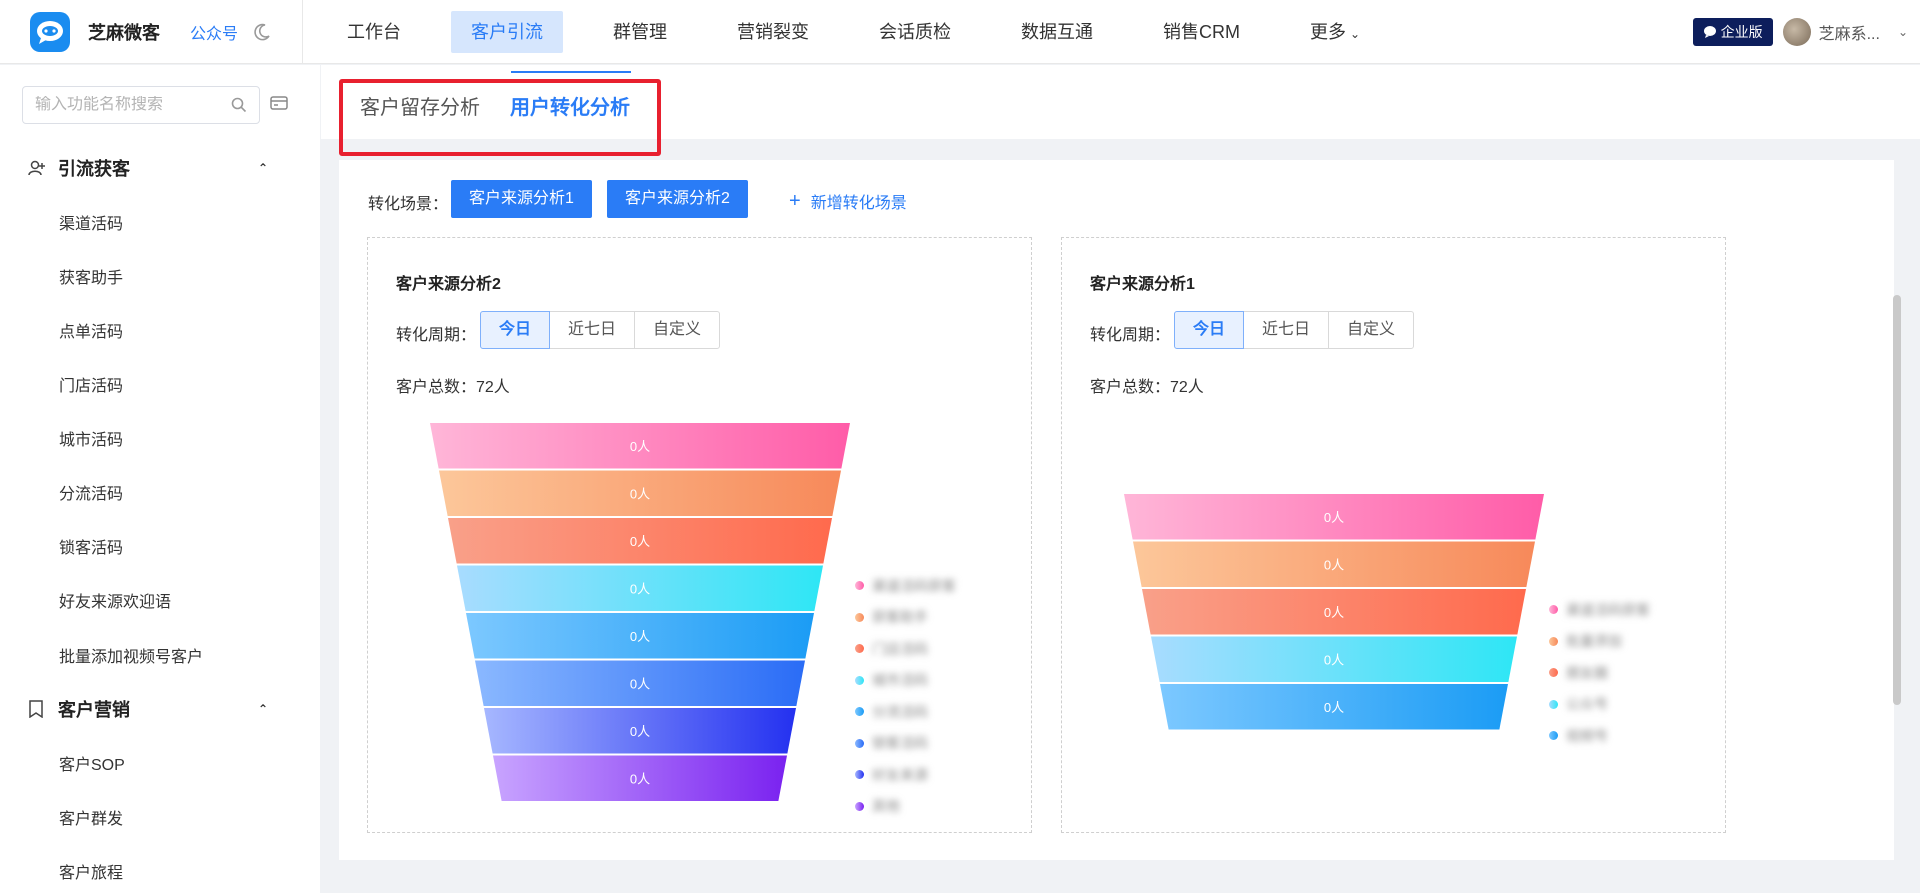  Describe the element at coordinates (214, 32) in the screenshot. I see `gzh-link: 公众号` at that location.